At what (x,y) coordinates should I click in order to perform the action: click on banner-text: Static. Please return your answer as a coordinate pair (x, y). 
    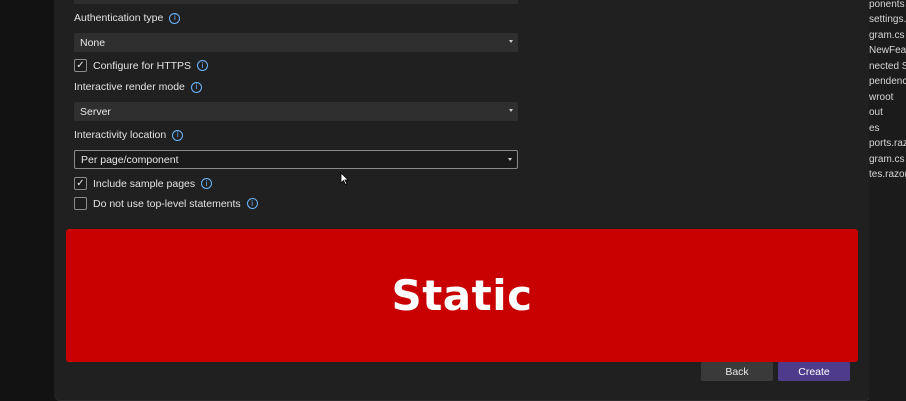
    Looking at the image, I should click on (462, 295).